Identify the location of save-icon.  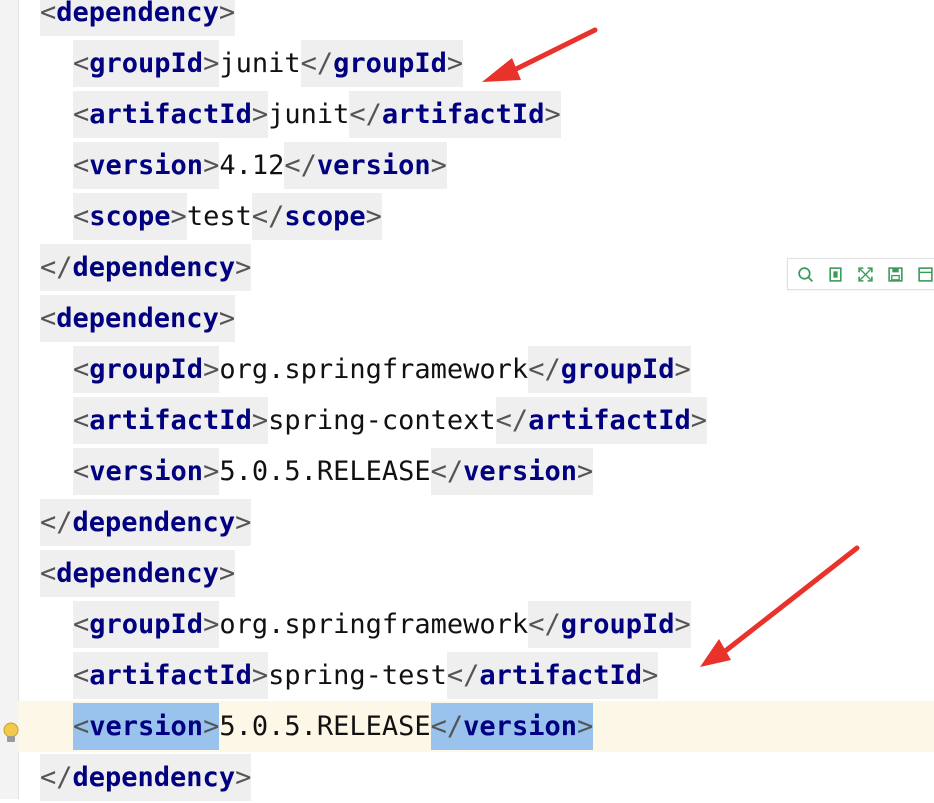
(895, 274).